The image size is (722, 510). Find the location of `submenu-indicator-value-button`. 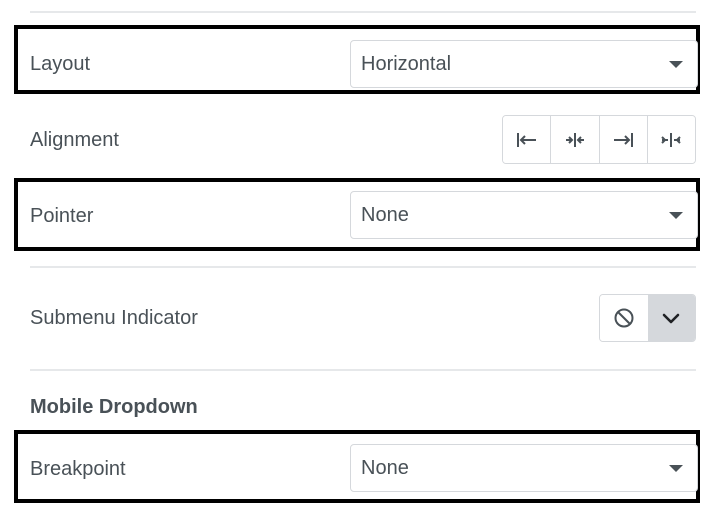

submenu-indicator-value-button is located at coordinates (624, 318).